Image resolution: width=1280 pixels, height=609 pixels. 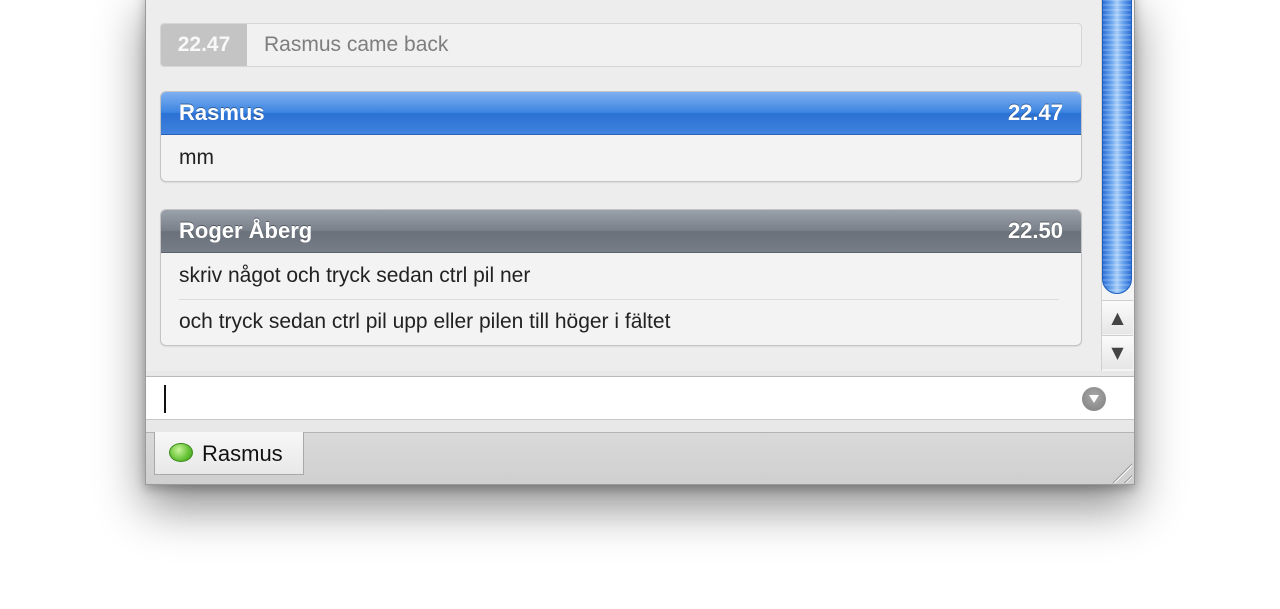 What do you see at coordinates (165, 399) in the screenshot?
I see `text-caret` at bounding box center [165, 399].